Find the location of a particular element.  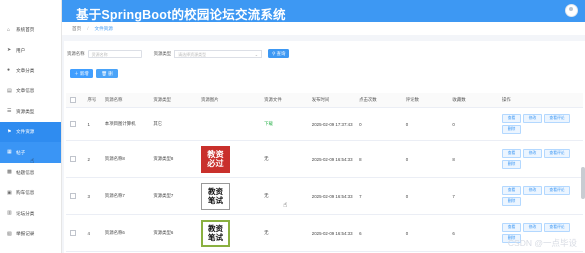

sidebar-item-label: 论坛分类 is located at coordinates (25, 213).